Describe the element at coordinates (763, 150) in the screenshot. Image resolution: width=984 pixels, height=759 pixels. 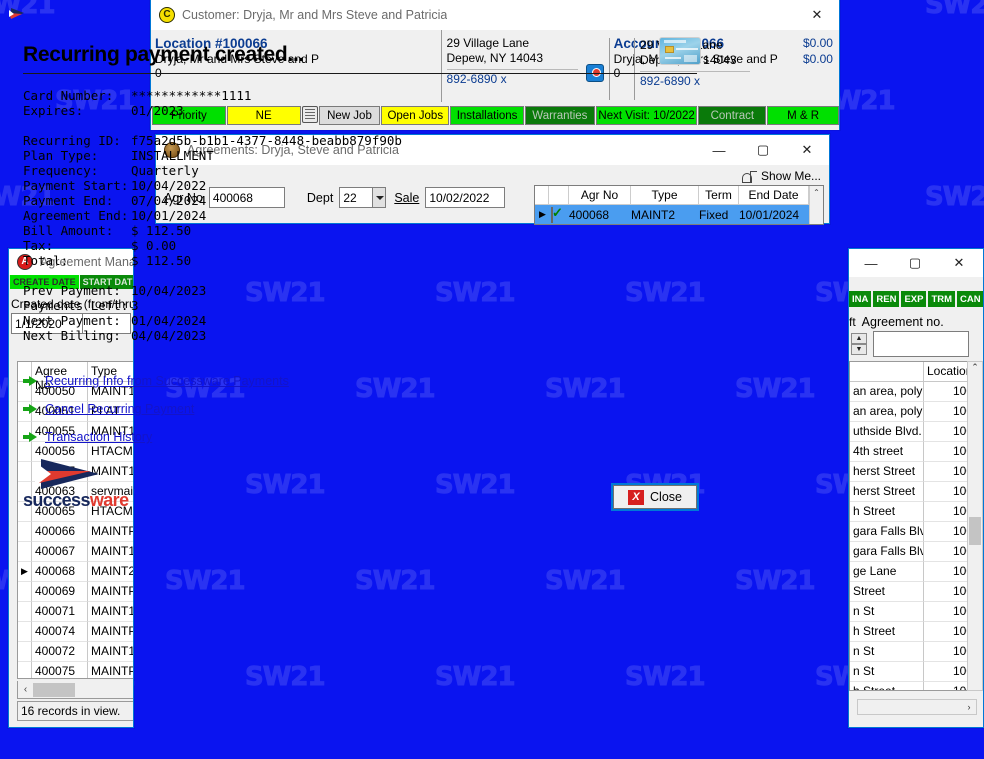
I see `agreements-maximize-button: ▢` at that location.